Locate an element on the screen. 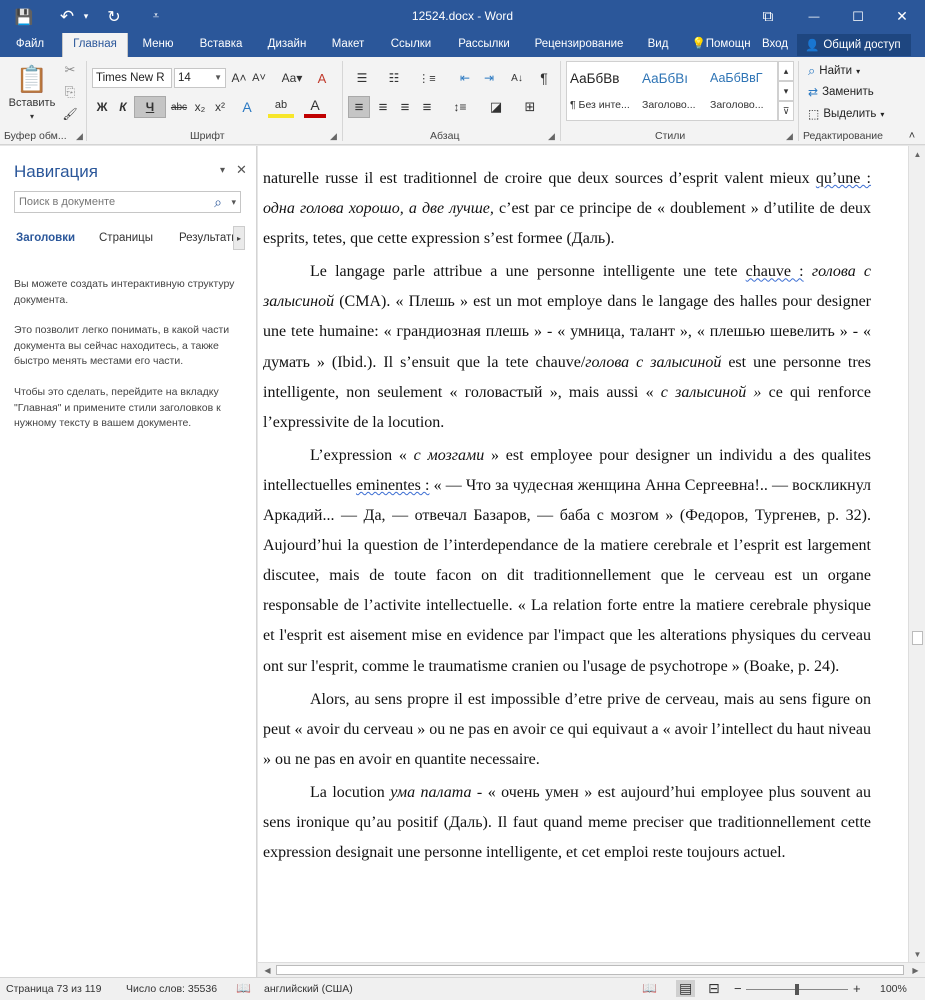 The height and width of the screenshot is (1000, 925). grow-font-button: A˄ is located at coordinates (239, 78).